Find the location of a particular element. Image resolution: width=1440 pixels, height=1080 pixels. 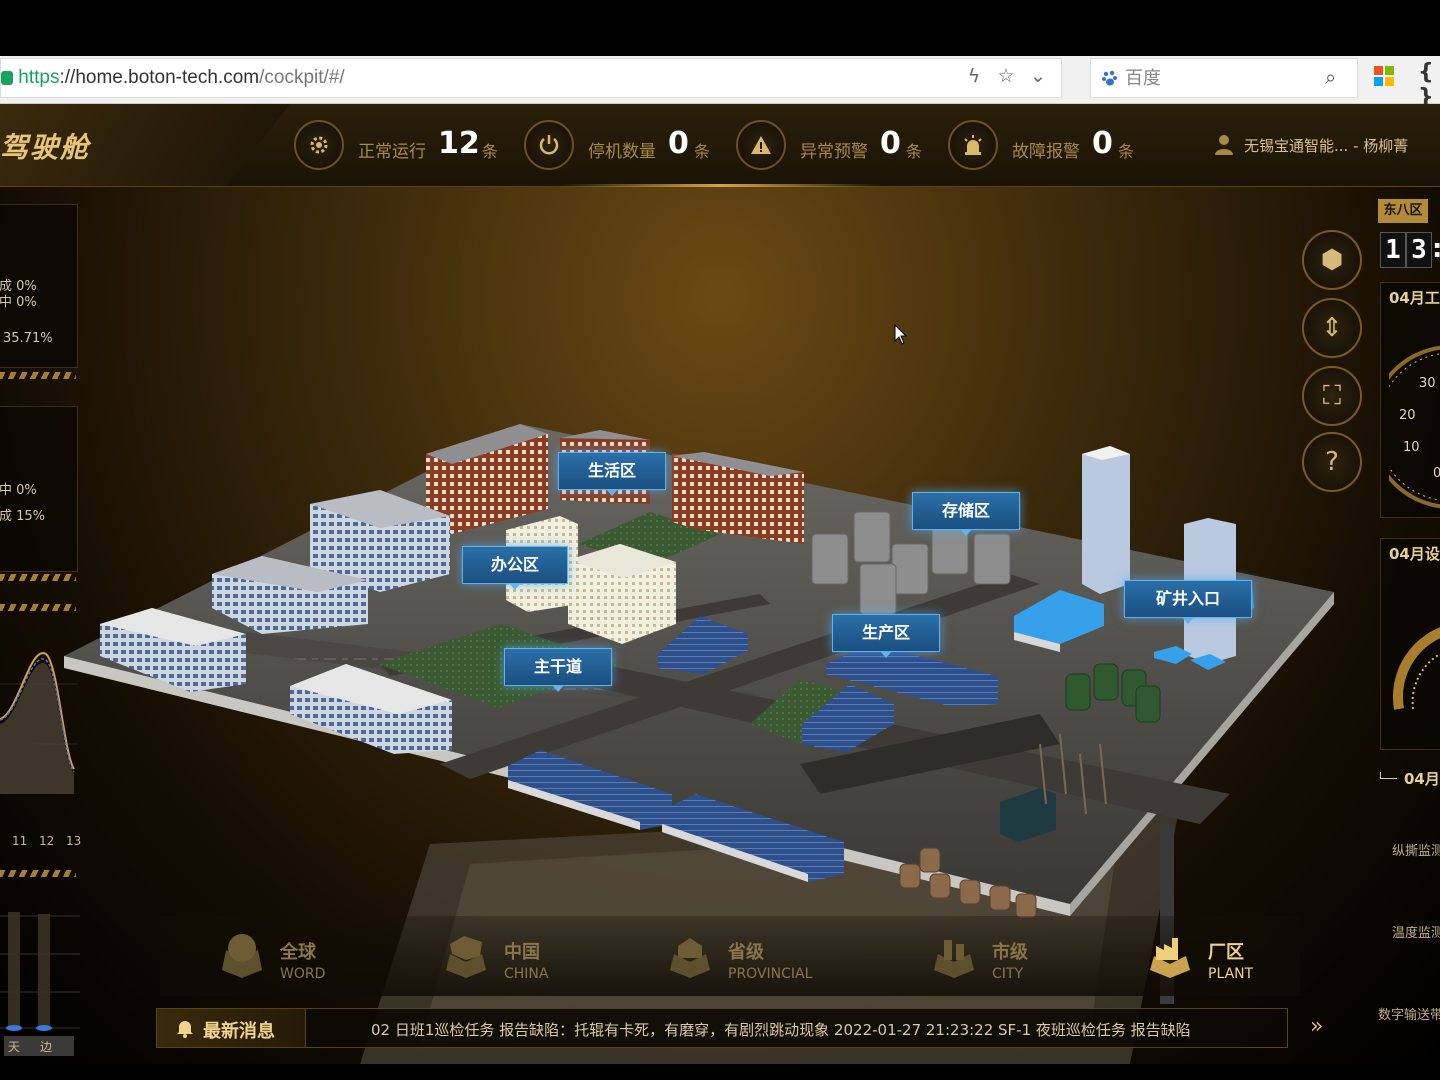

fit-view-button: ⛶ is located at coordinates (1332, 396).